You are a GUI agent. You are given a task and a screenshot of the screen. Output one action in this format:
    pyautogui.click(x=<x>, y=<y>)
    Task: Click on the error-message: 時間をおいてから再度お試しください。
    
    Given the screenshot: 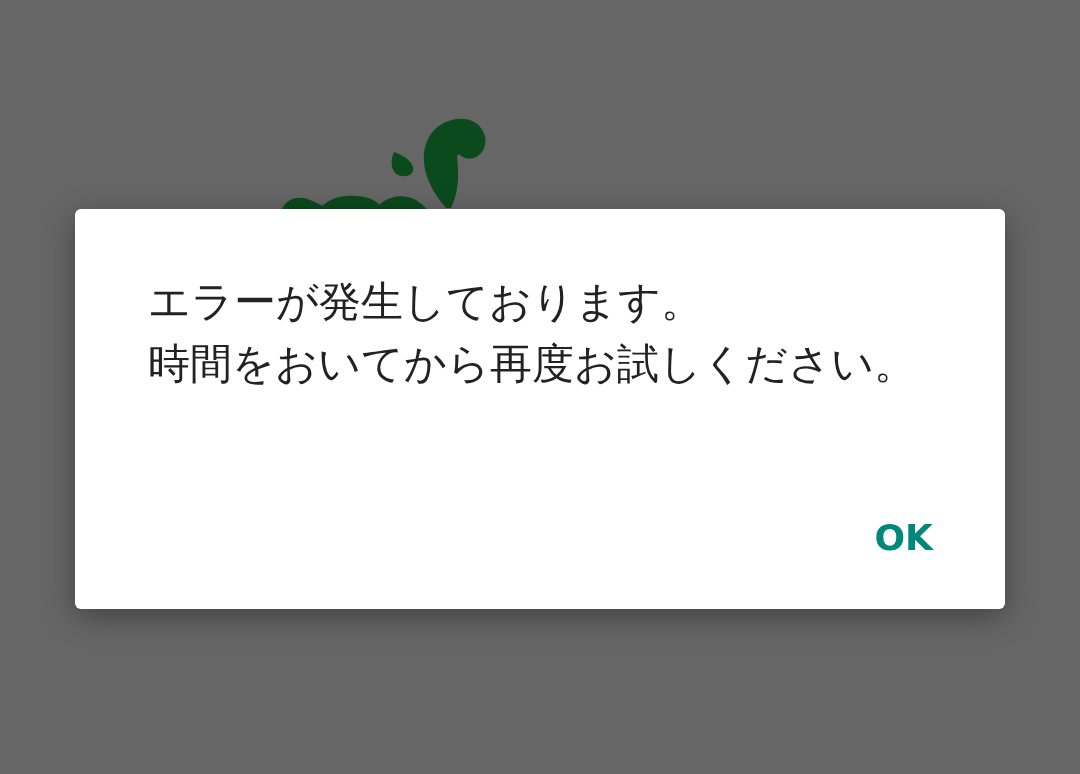 What is the action you would take?
    pyautogui.click(x=532, y=364)
    